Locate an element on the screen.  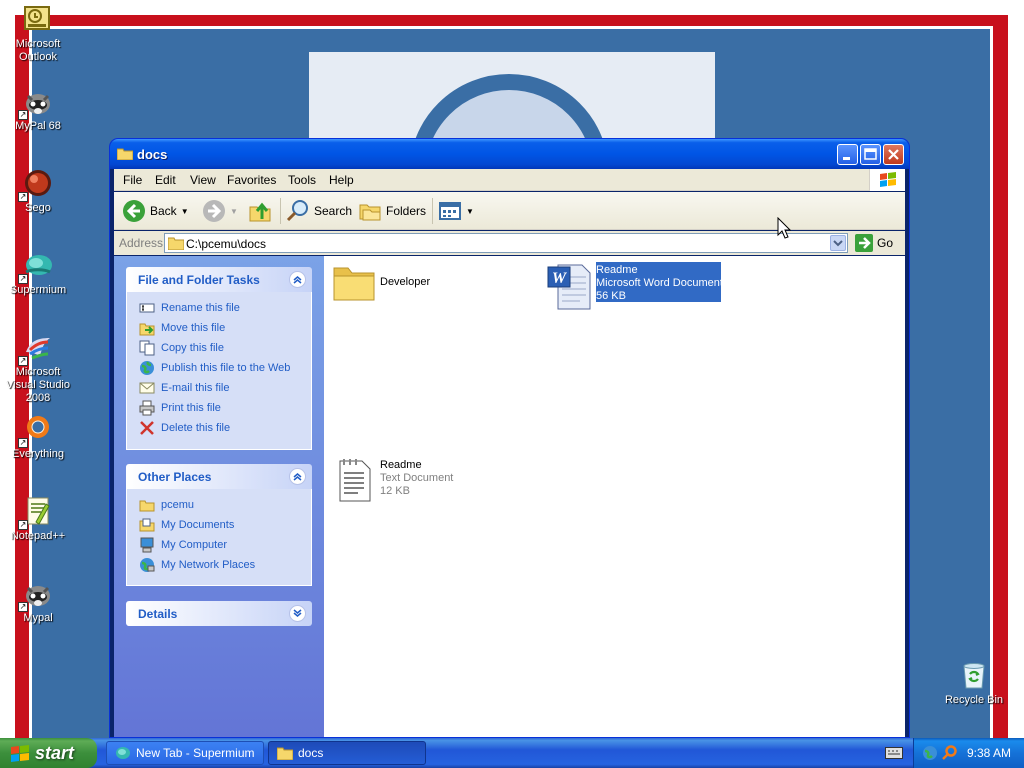
go-button: Go is located at coordinates (874, 243).